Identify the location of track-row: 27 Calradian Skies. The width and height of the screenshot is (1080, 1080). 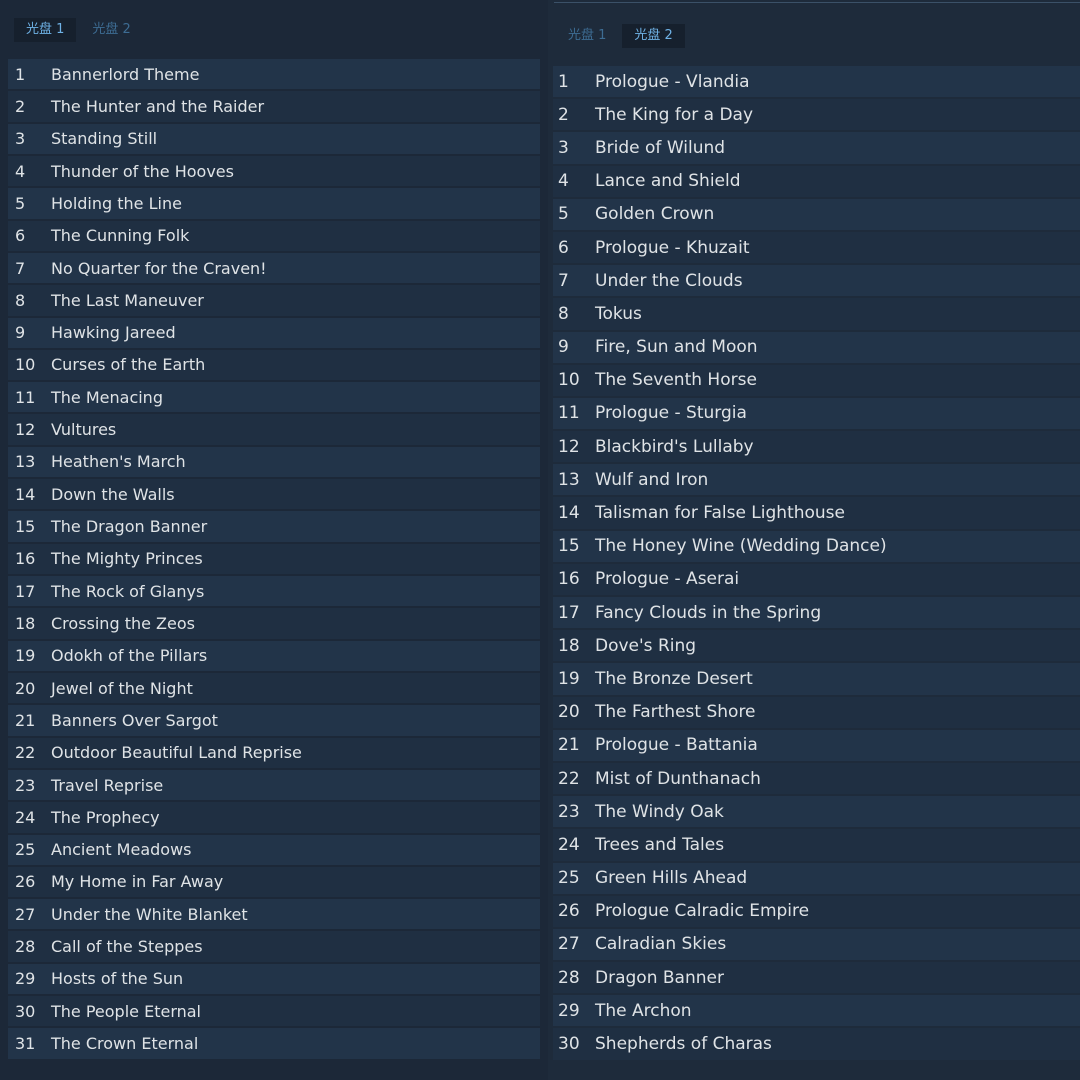
(816, 944).